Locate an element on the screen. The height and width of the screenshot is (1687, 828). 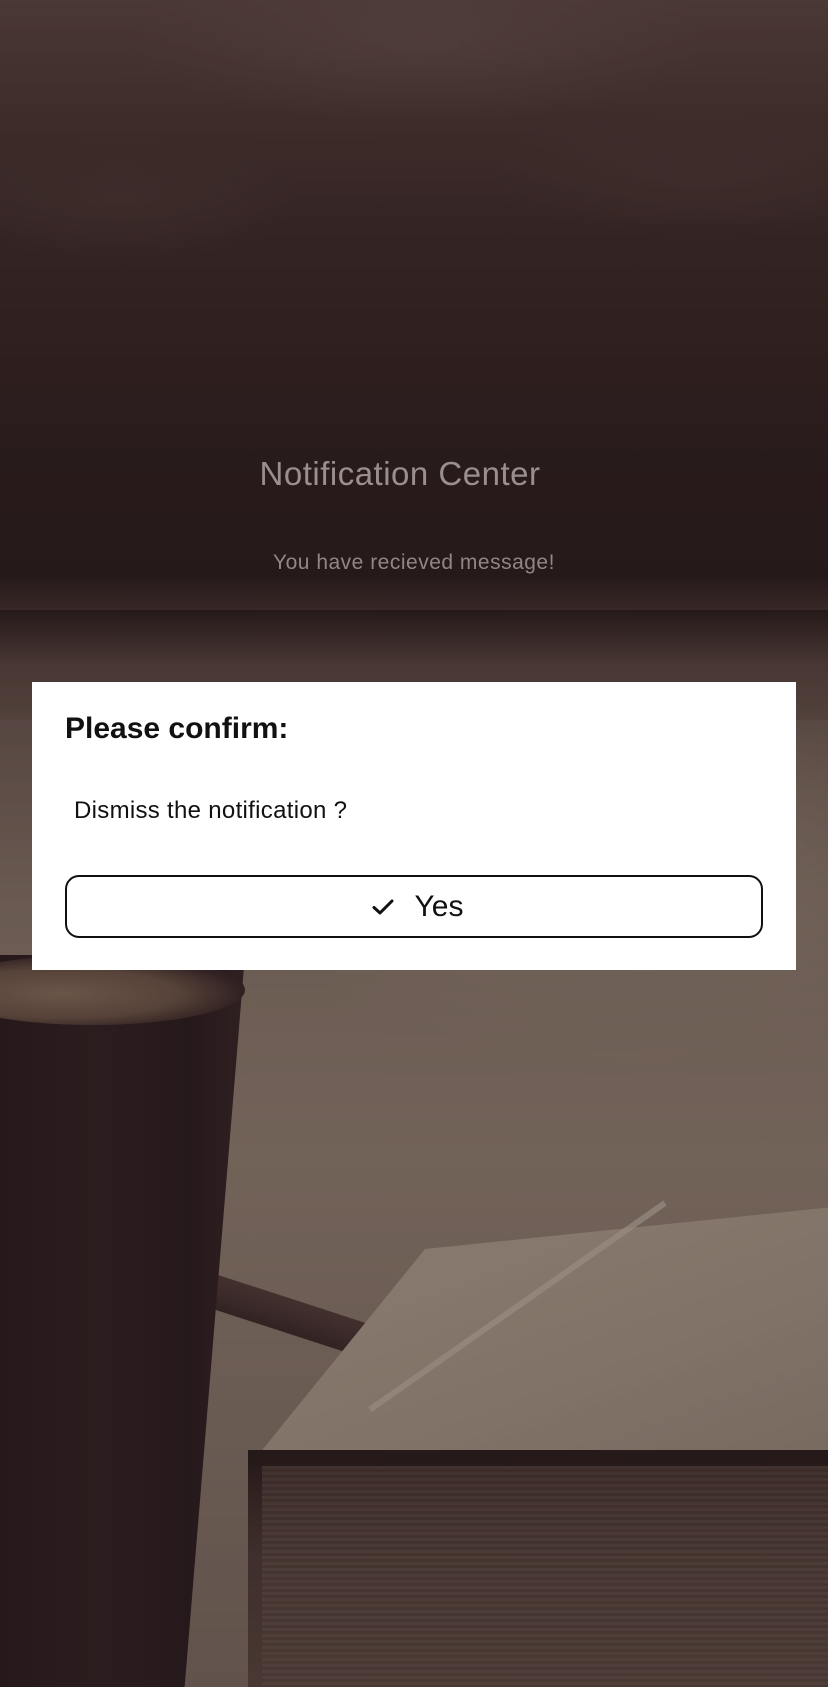
check-icon is located at coordinates (383, 907).